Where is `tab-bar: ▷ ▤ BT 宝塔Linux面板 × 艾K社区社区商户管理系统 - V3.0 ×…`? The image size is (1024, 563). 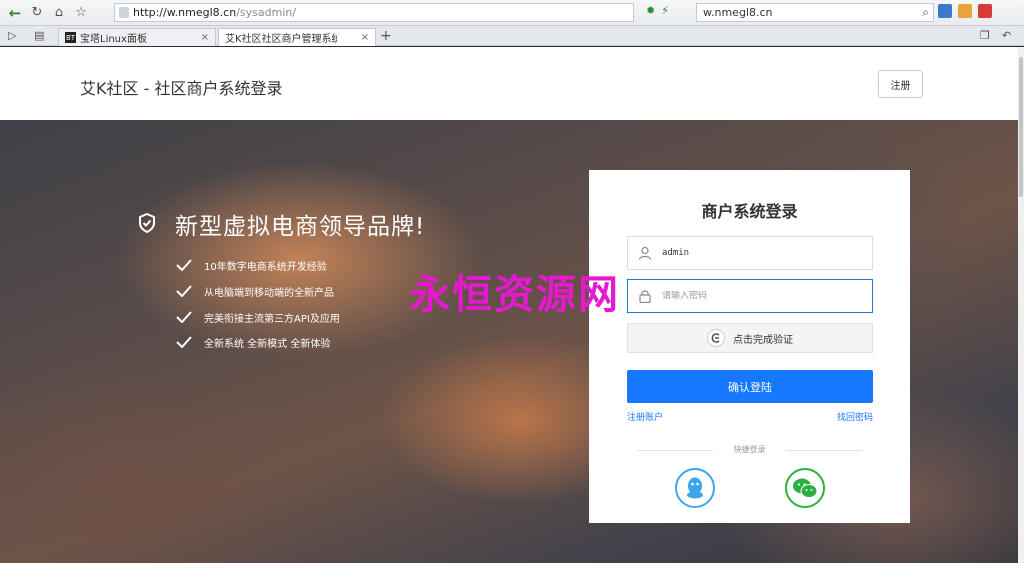 tab-bar: ▷ ▤ BT 宝塔Linux面板 × 艾K社区社区商户管理系统 - V3.0 ×… is located at coordinates (512, 36).